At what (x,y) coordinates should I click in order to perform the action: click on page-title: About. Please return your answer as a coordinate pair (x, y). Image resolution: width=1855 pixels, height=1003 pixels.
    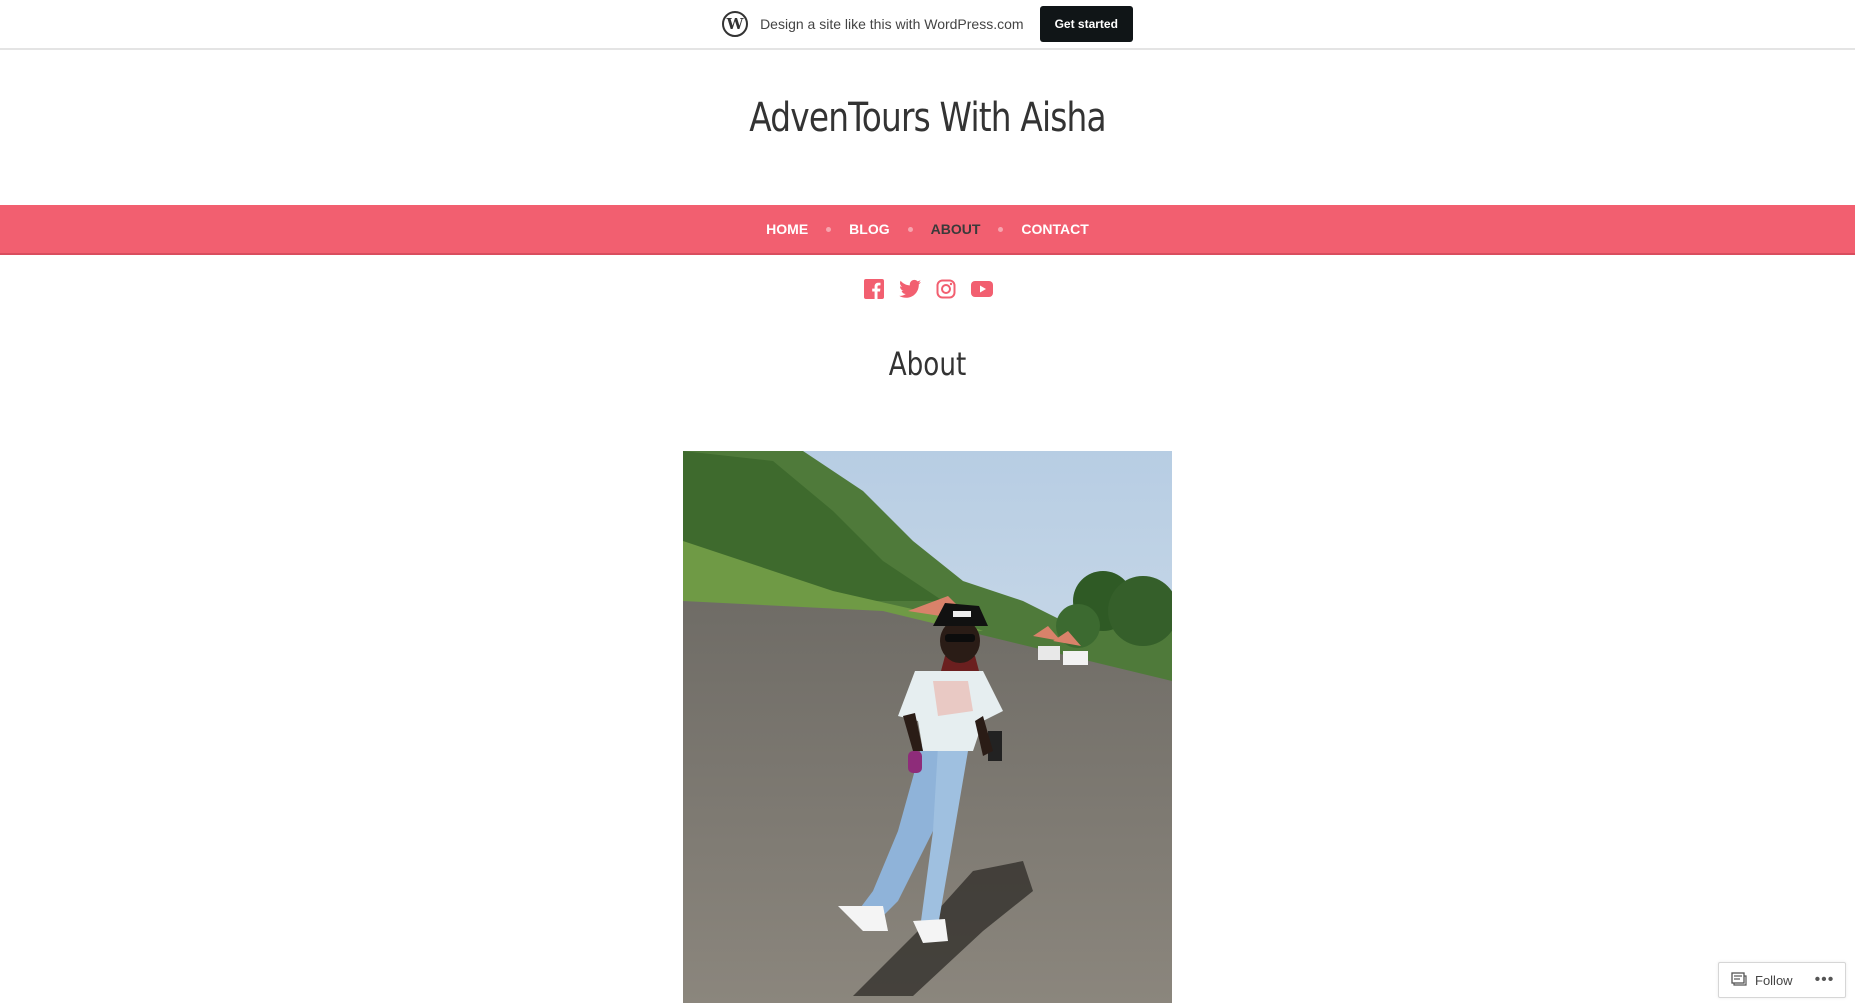
    Looking at the image, I should click on (927, 364).